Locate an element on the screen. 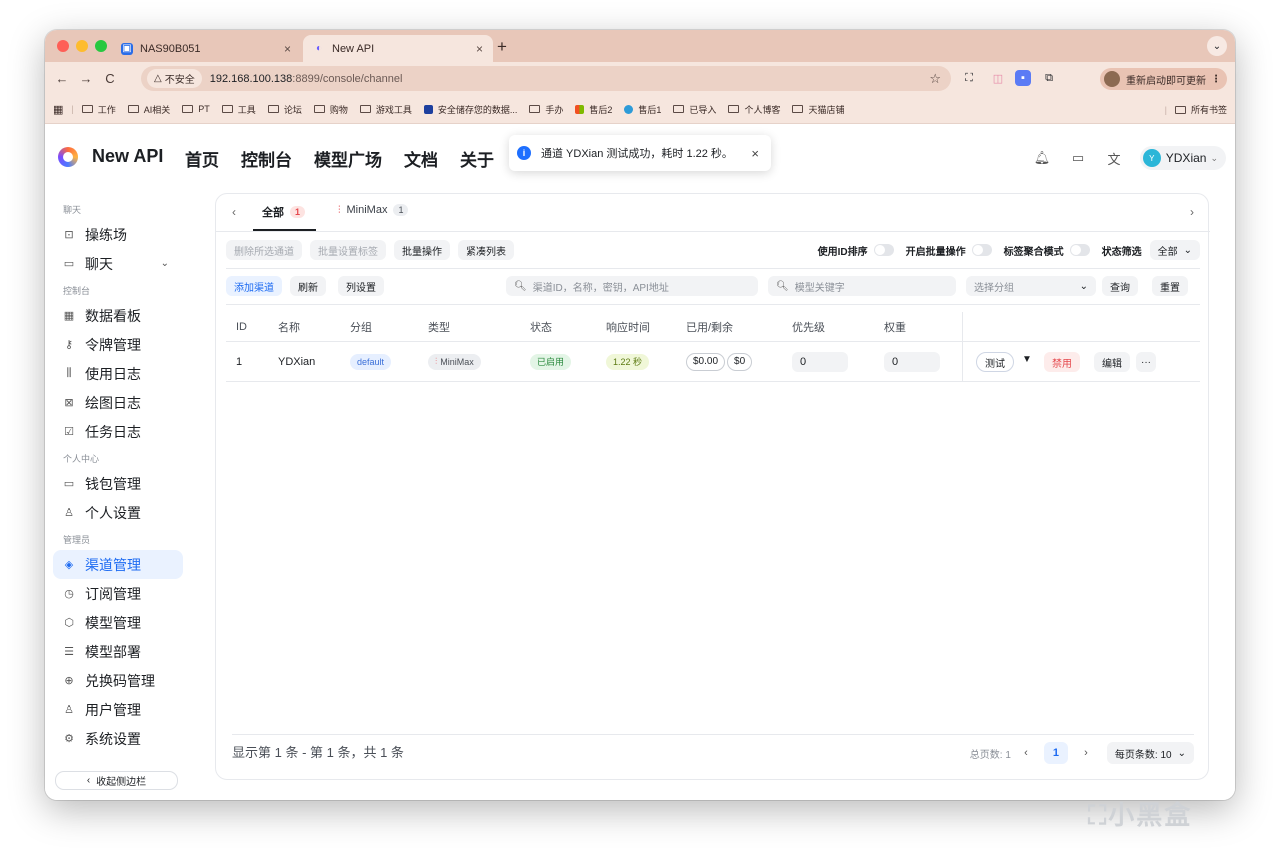 This screenshot has height=859, width=1280. sidebar-item-channels: ◈ 渠道管理 is located at coordinates (118, 564).